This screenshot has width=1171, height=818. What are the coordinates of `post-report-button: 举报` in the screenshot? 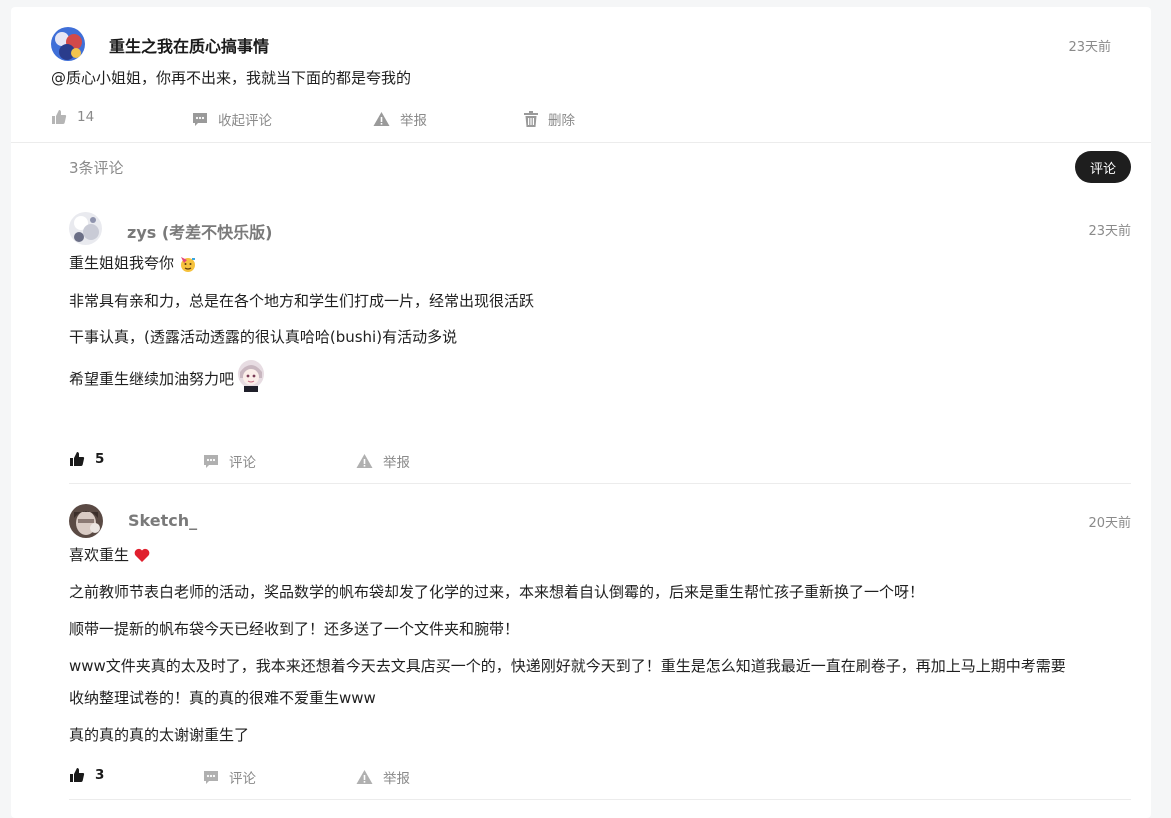 It's located at (400, 119).